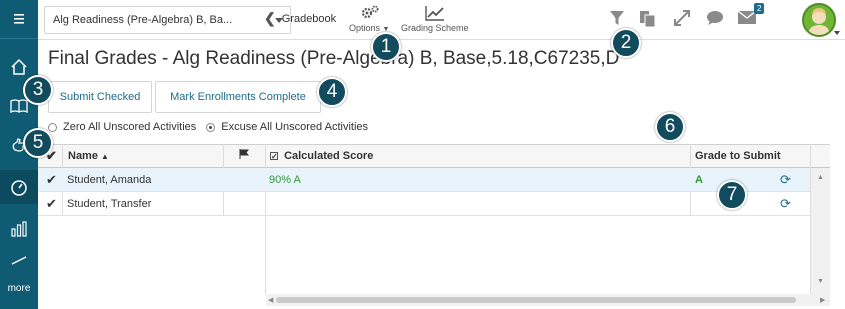  Describe the element at coordinates (38, 143) in the screenshot. I see `callout-5: 5` at that location.